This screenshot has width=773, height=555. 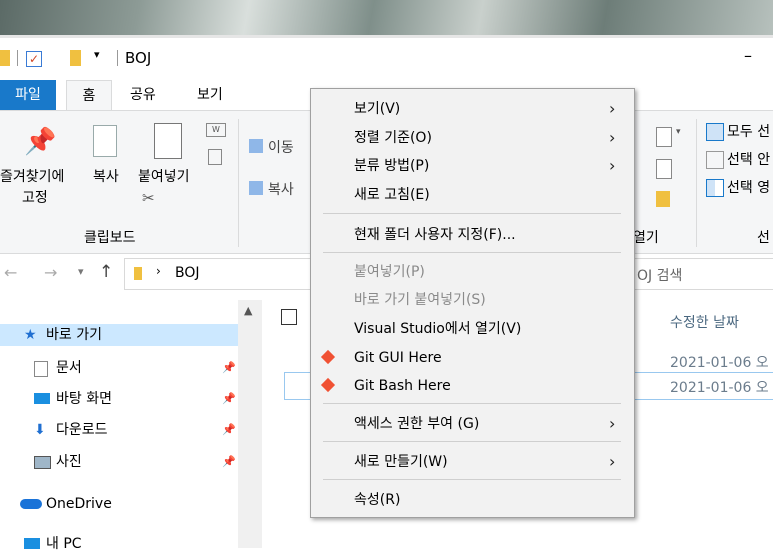 What do you see at coordinates (398, 358) in the screenshot?
I see `menu-label: Git GUI Here` at bounding box center [398, 358].